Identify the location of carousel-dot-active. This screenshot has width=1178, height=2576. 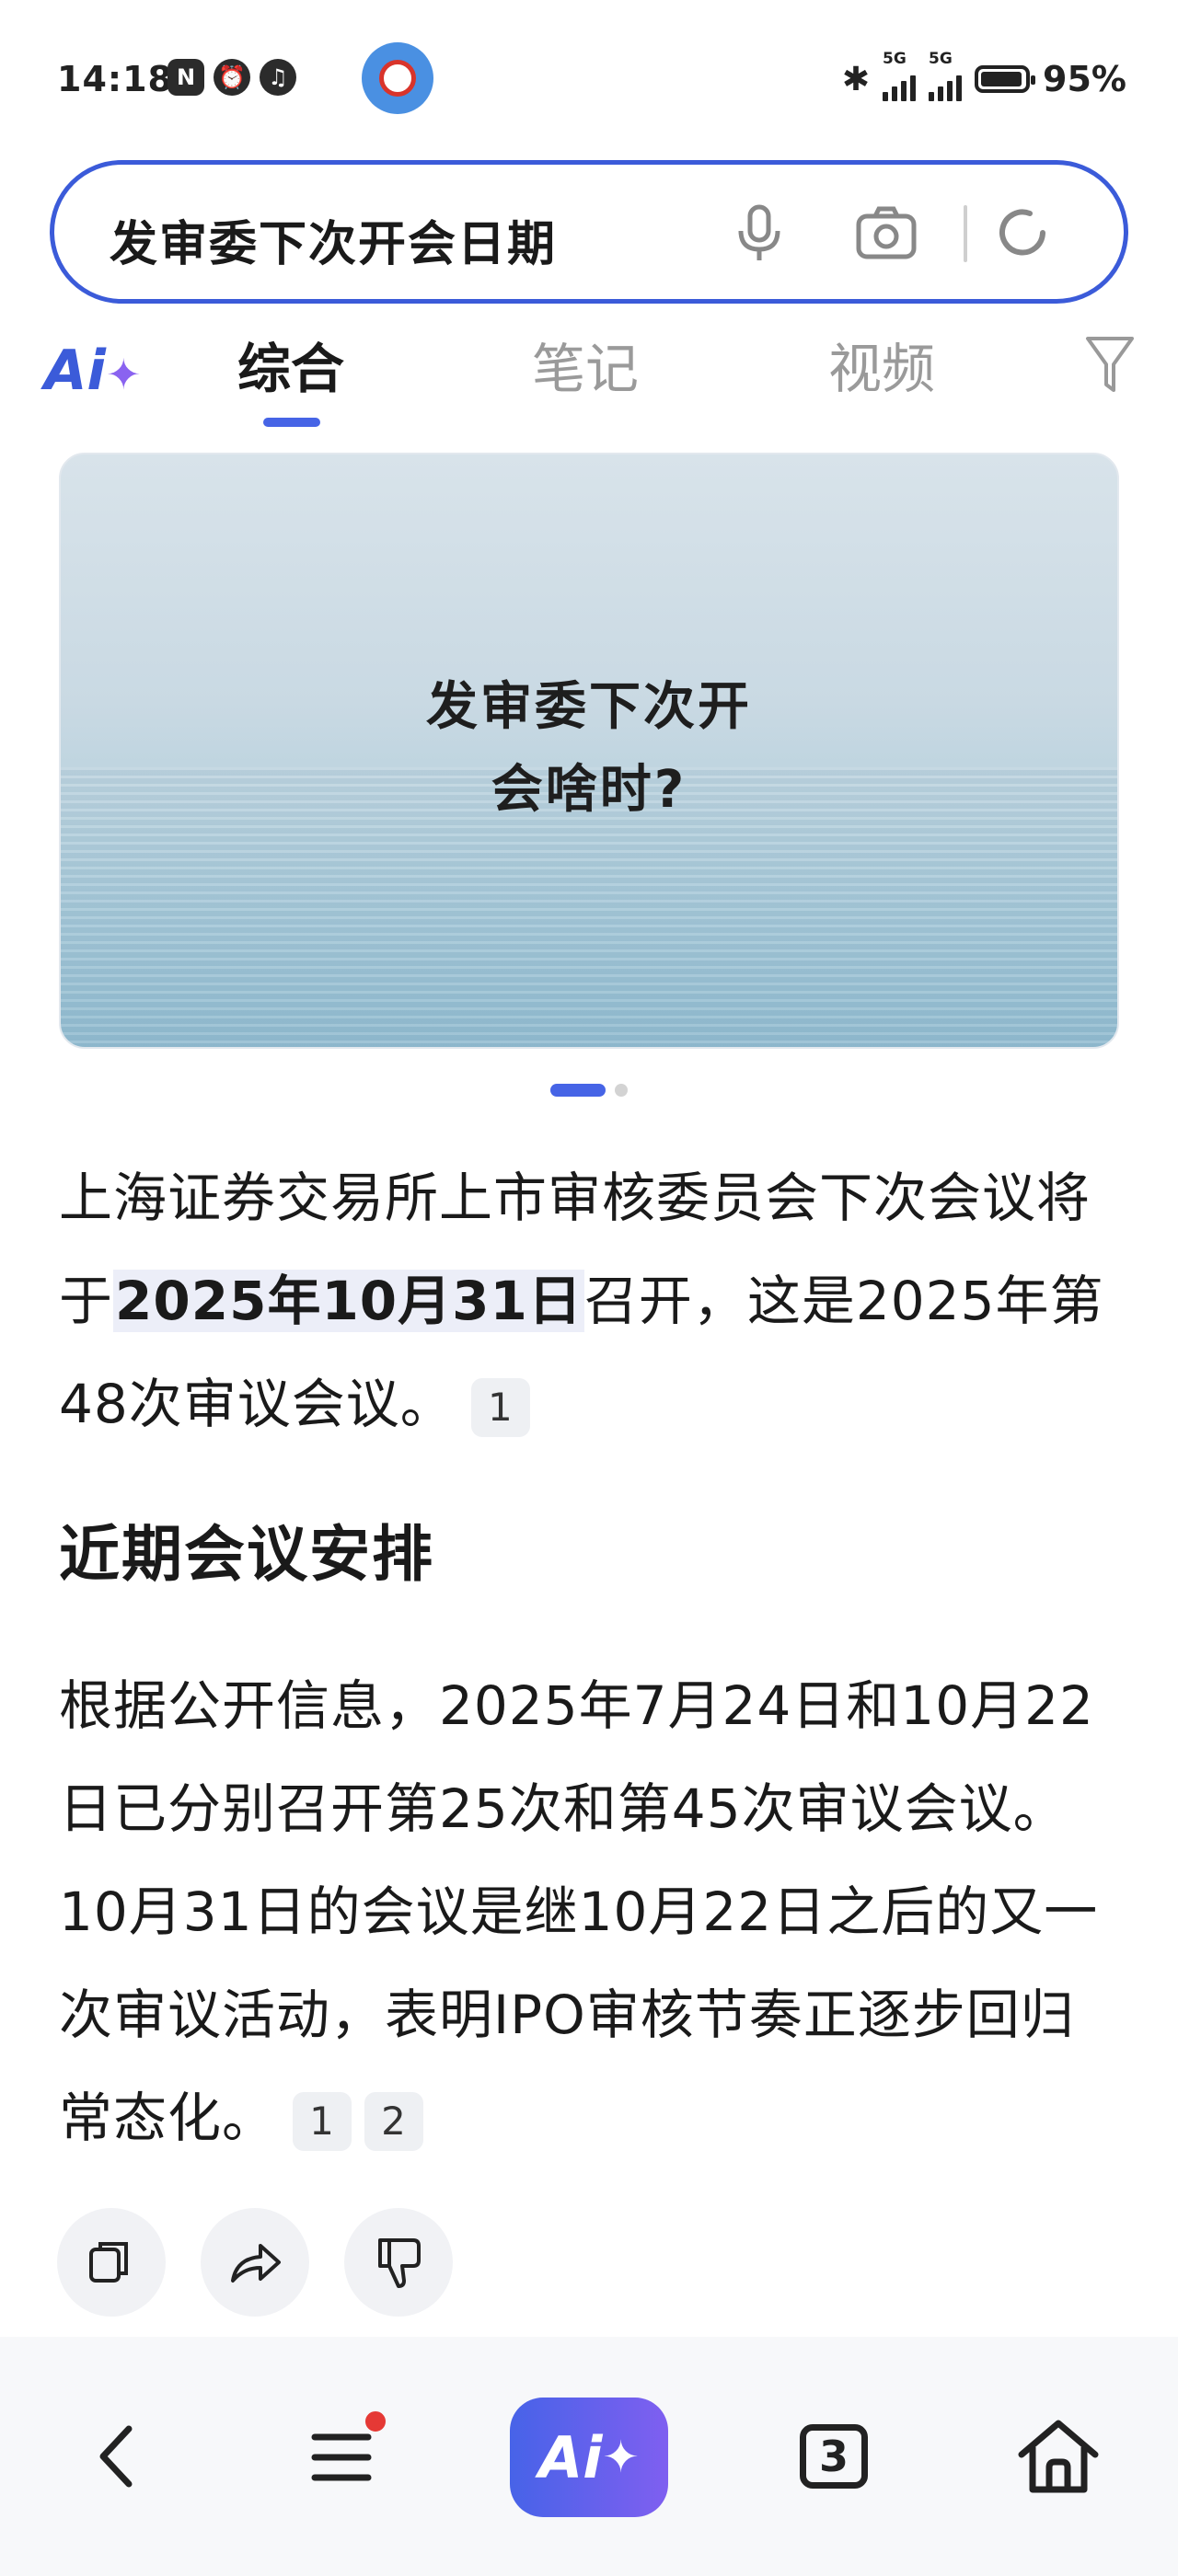
(578, 1090).